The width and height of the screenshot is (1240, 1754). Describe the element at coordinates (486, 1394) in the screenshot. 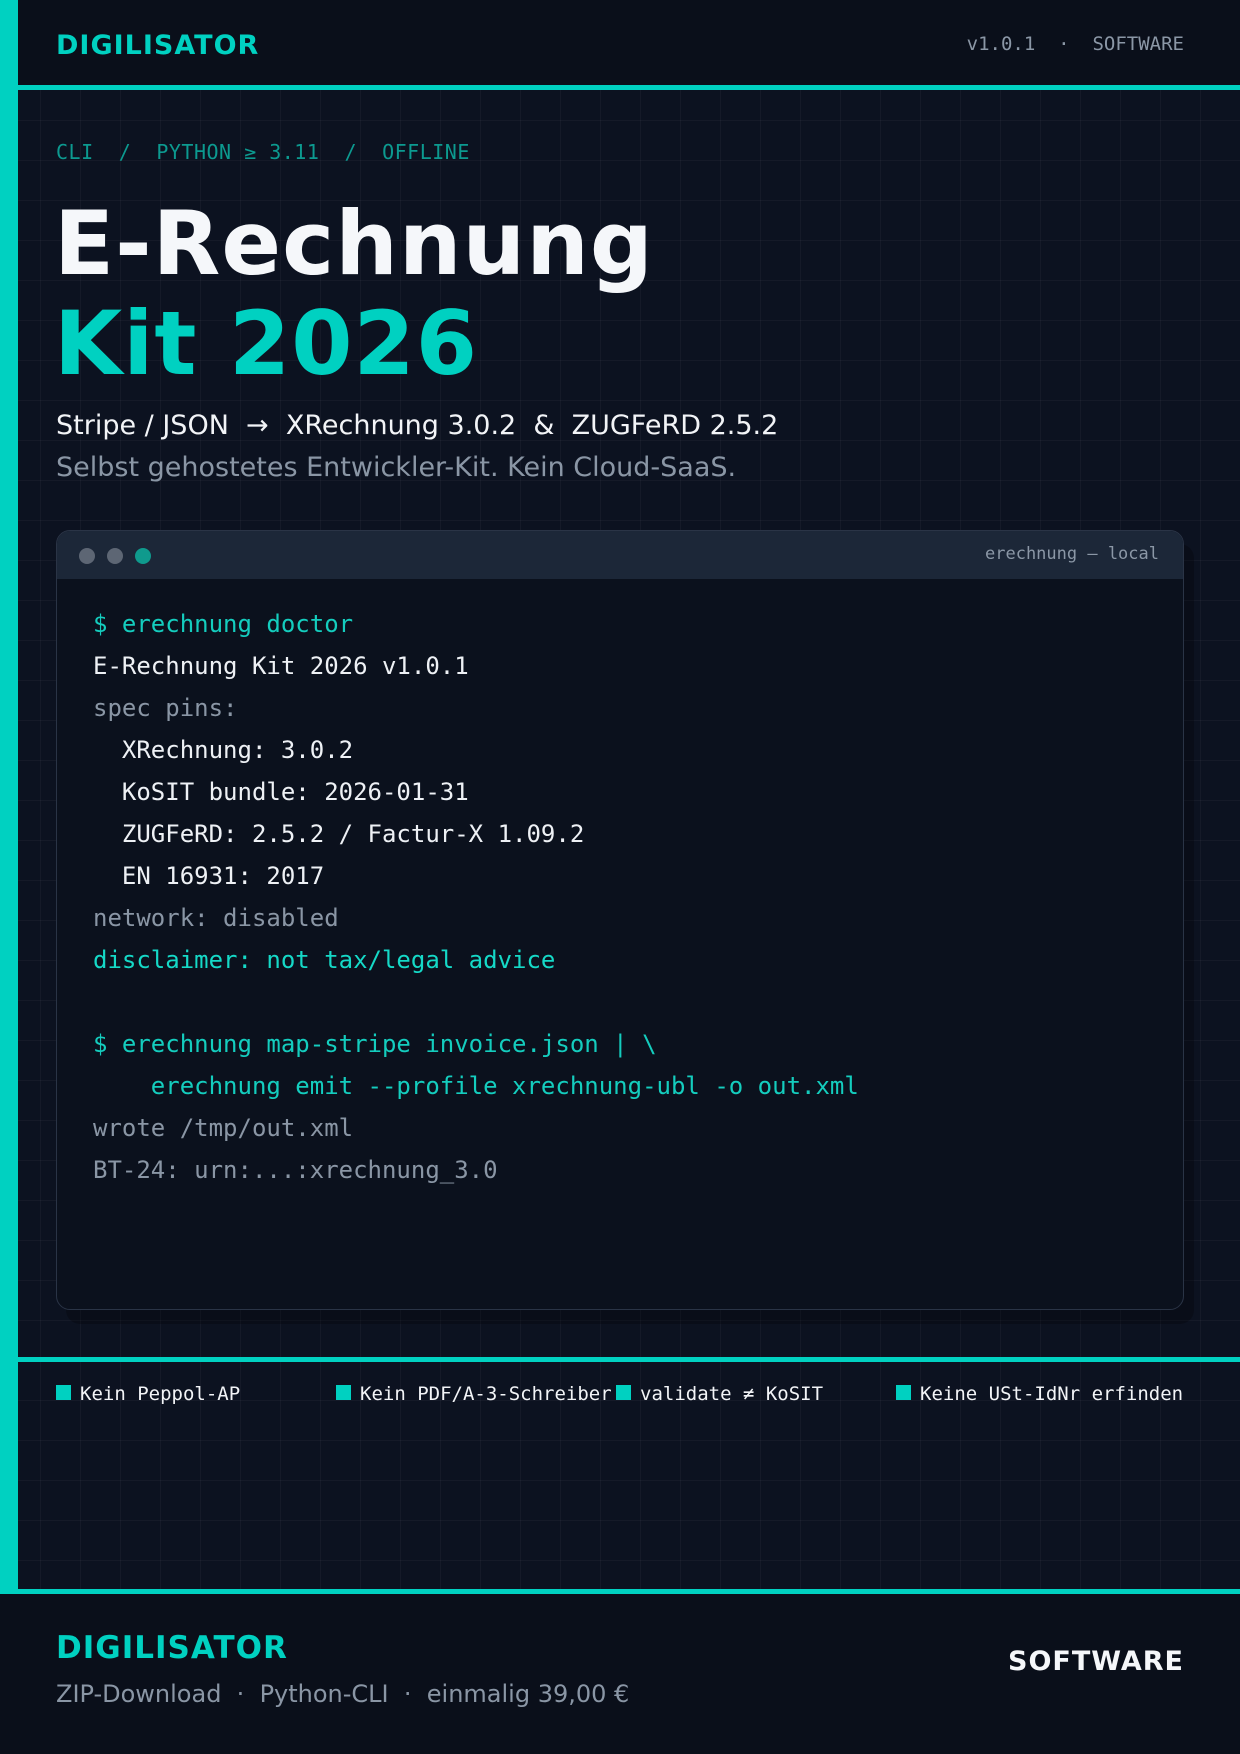

I see `feature-label: Kein PDF/A-3-Schreiber` at that location.